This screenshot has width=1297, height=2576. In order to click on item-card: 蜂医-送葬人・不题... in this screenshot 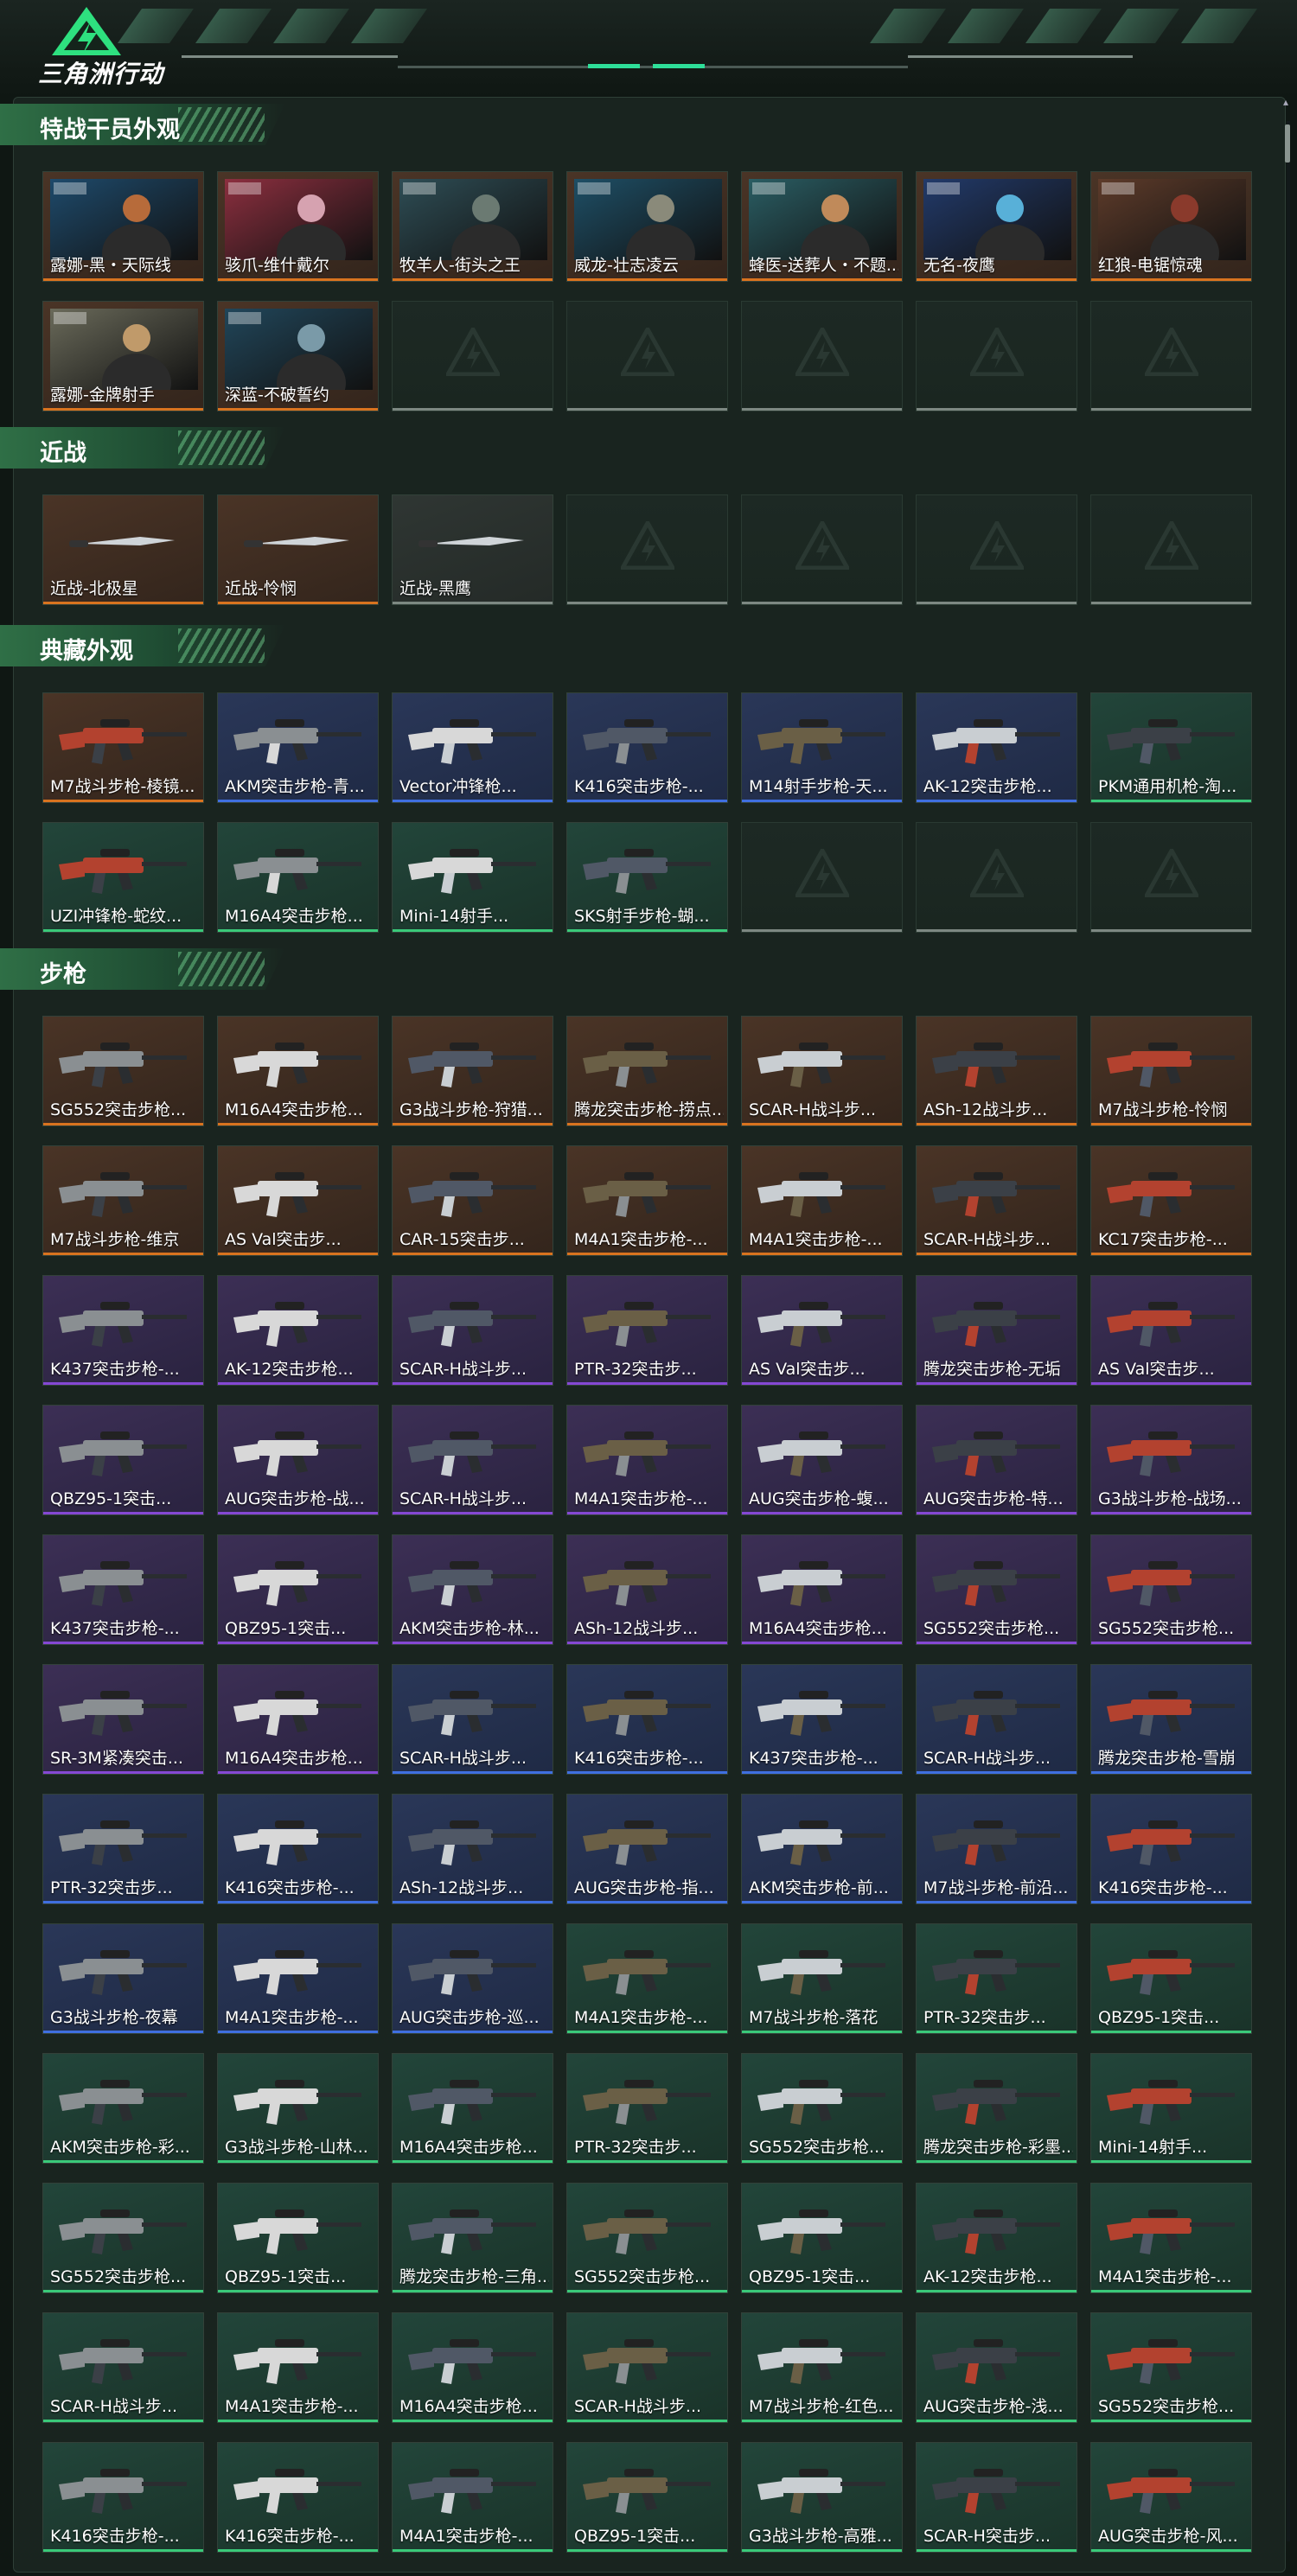, I will do `click(822, 226)`.